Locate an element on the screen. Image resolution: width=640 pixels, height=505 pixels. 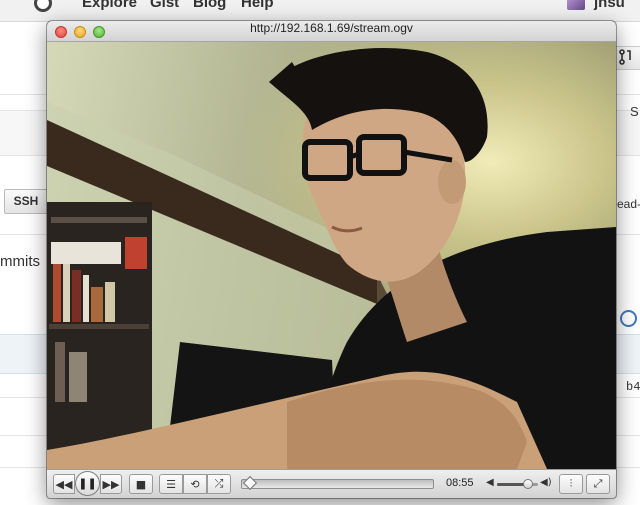
equalizer-button: ⫶ is located at coordinates (571, 484).